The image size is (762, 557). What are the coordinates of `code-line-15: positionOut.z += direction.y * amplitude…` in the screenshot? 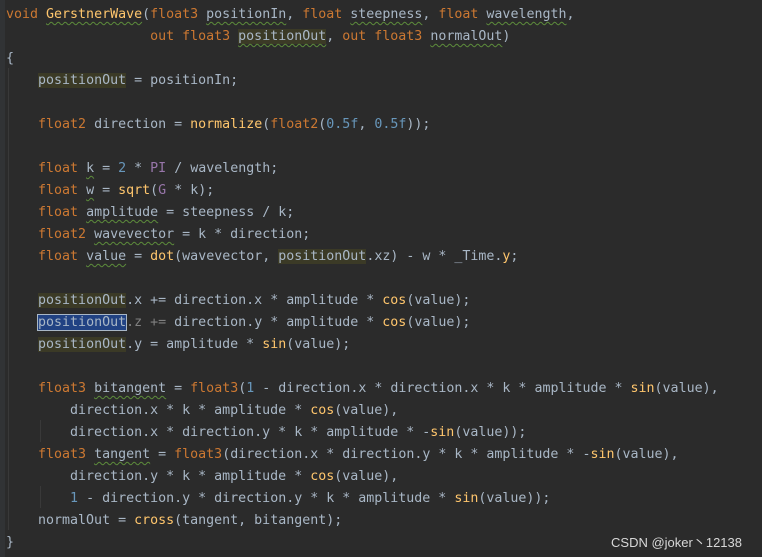 It's located at (238, 323).